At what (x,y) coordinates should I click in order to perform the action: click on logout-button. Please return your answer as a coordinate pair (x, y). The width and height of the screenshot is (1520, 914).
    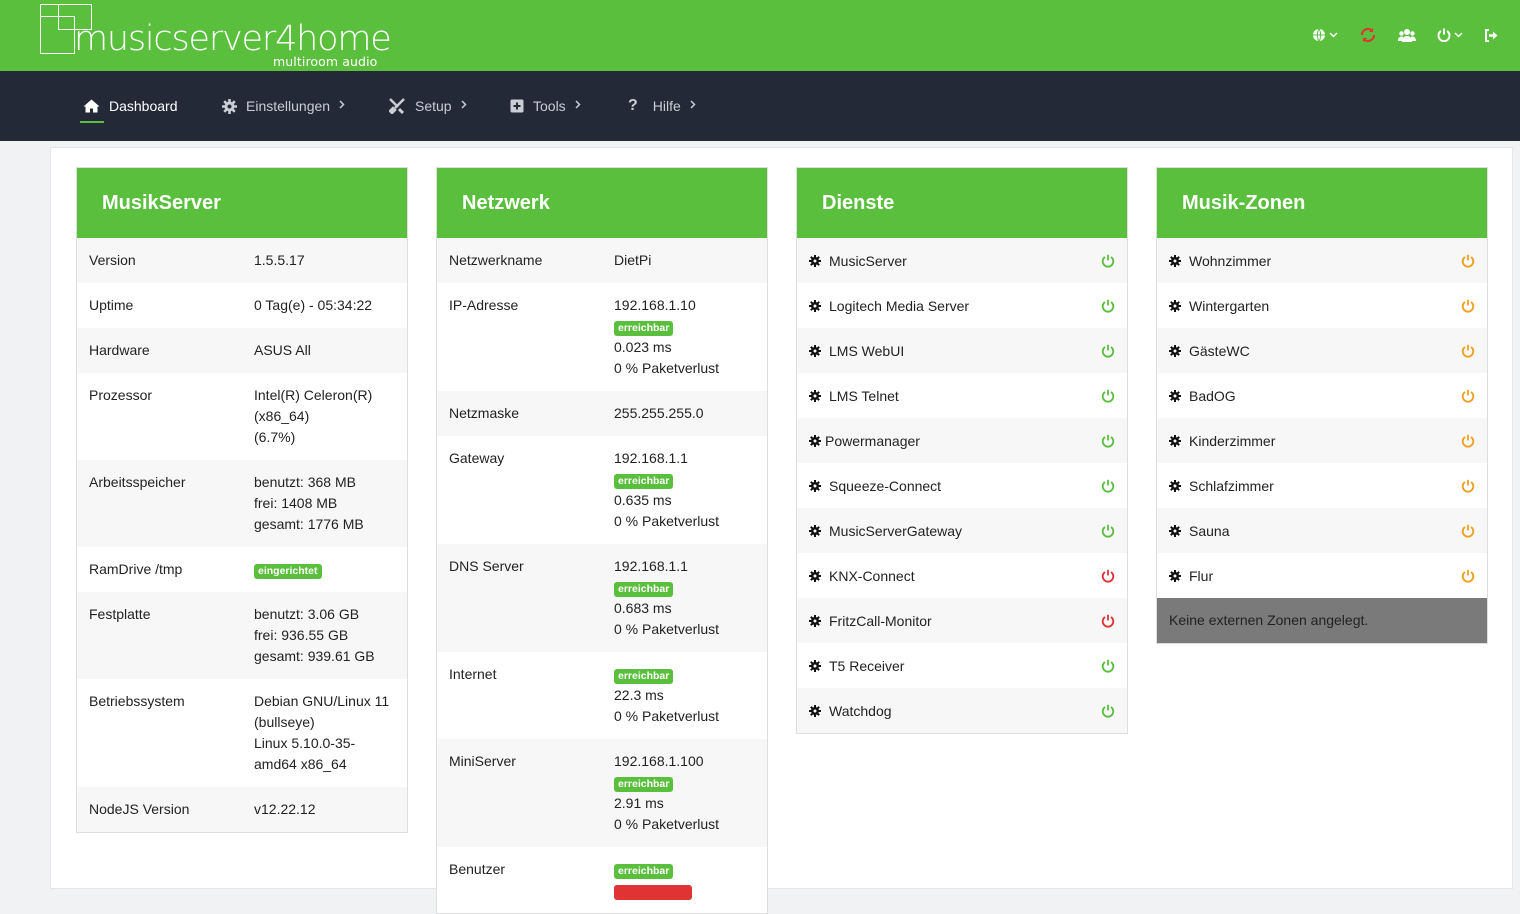
    Looking at the image, I should click on (1491, 35).